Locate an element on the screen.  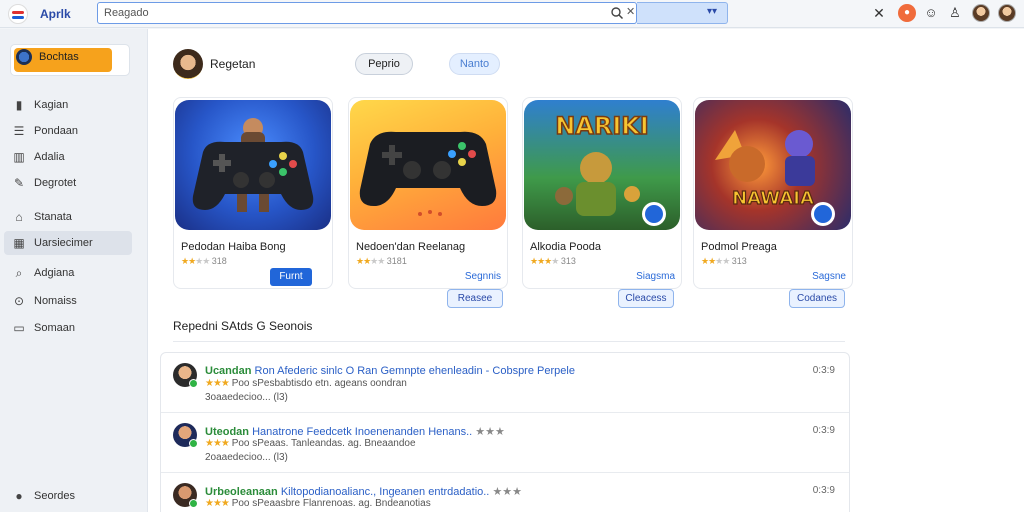
tab-peprio: Peprio is located at coordinates (384, 64).